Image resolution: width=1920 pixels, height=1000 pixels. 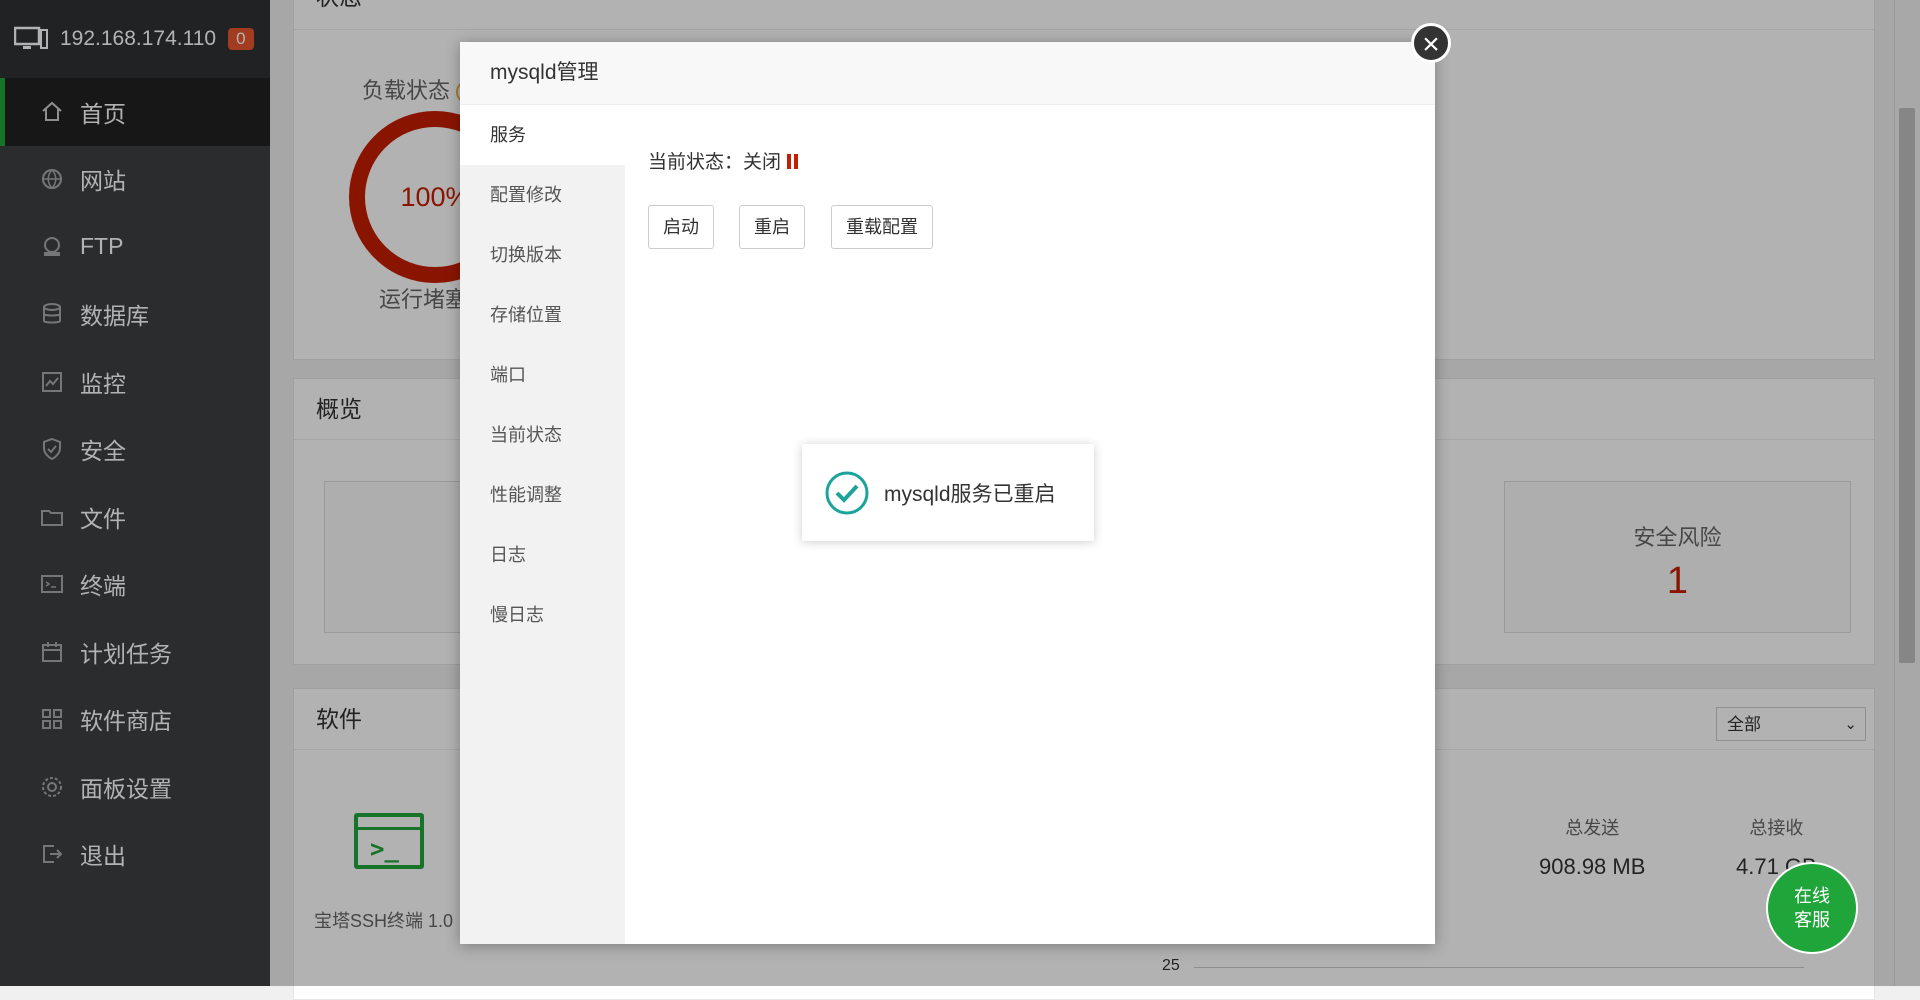 What do you see at coordinates (793, 161) in the screenshot?
I see `pause-icon` at bounding box center [793, 161].